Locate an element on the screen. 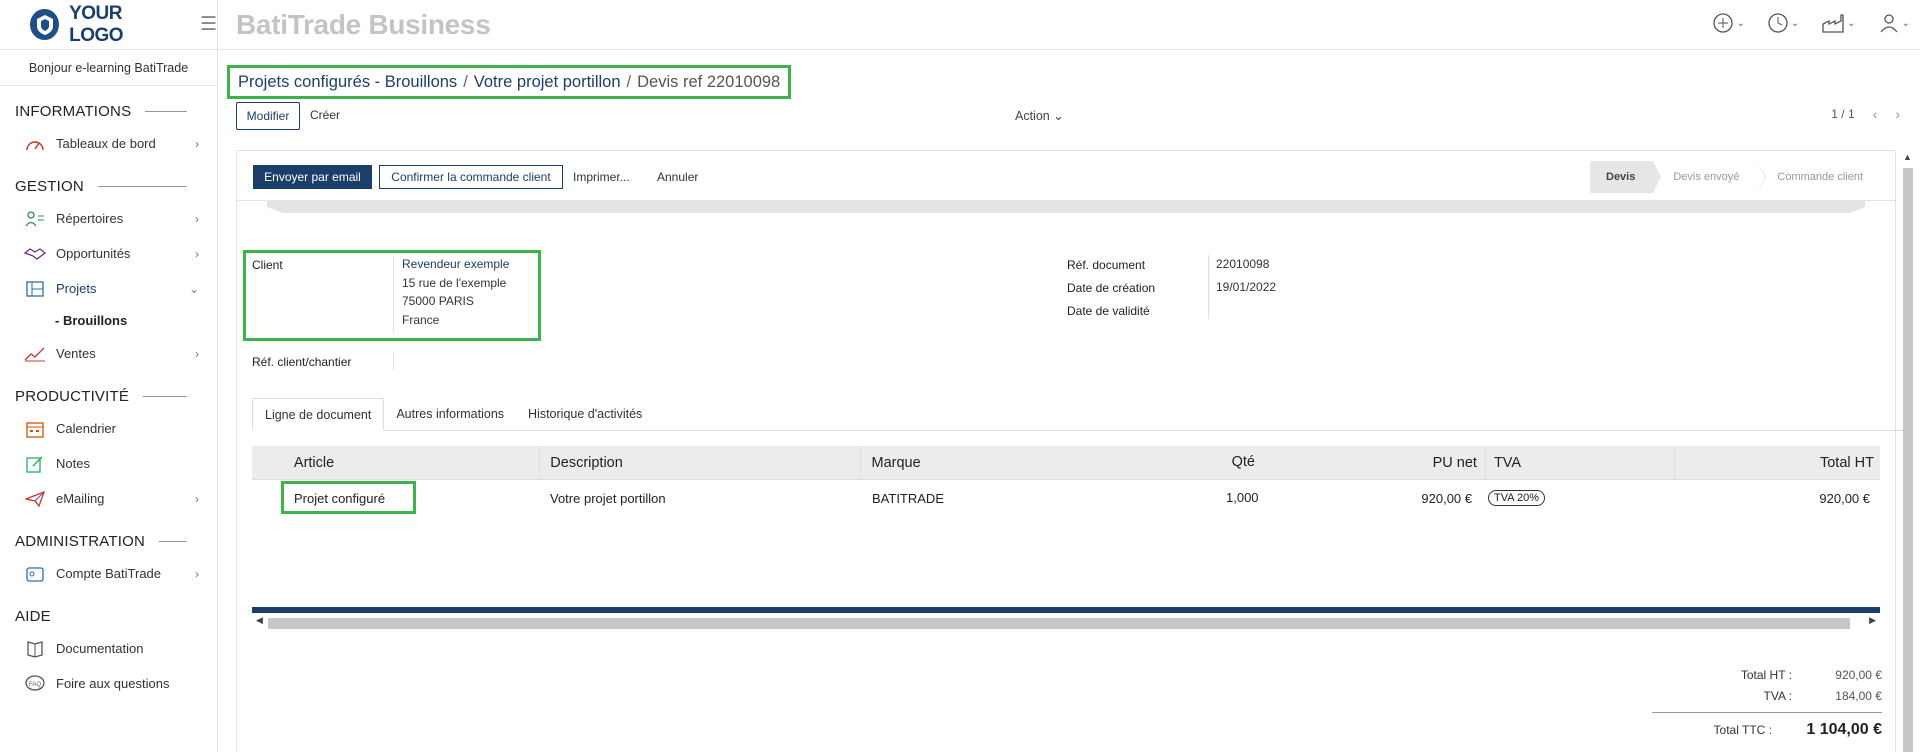 The width and height of the screenshot is (1920, 752). svg-text: FAQ is located at coordinates (35, 685).